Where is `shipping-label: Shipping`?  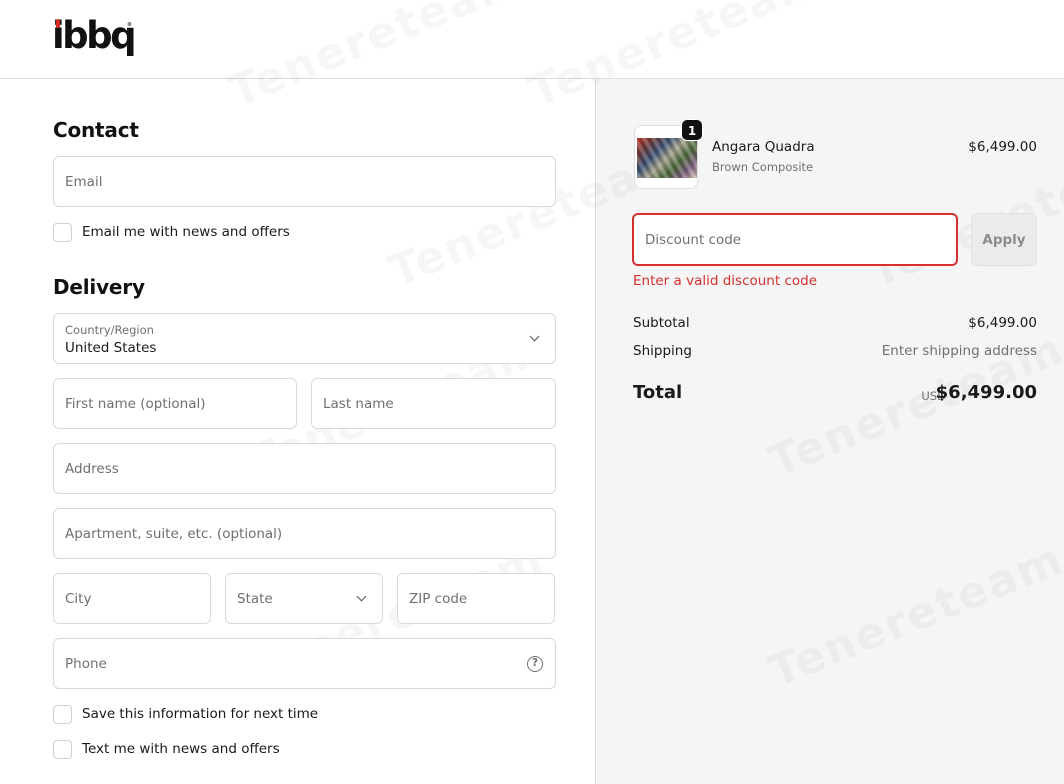
shipping-label: Shipping is located at coordinates (662, 351).